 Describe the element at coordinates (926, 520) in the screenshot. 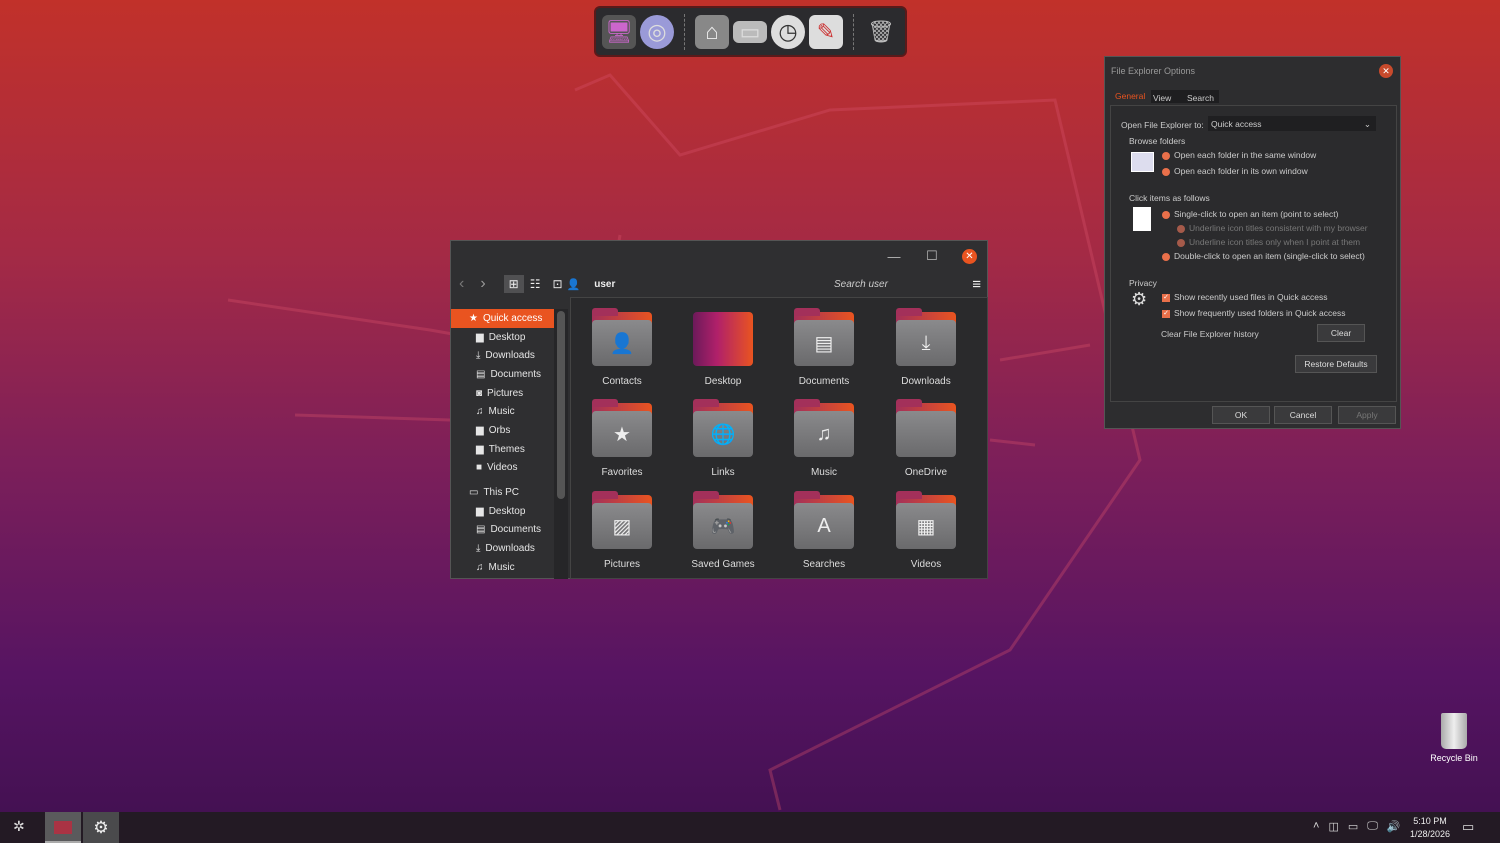

I see `videos-folder-icon: ▦` at that location.